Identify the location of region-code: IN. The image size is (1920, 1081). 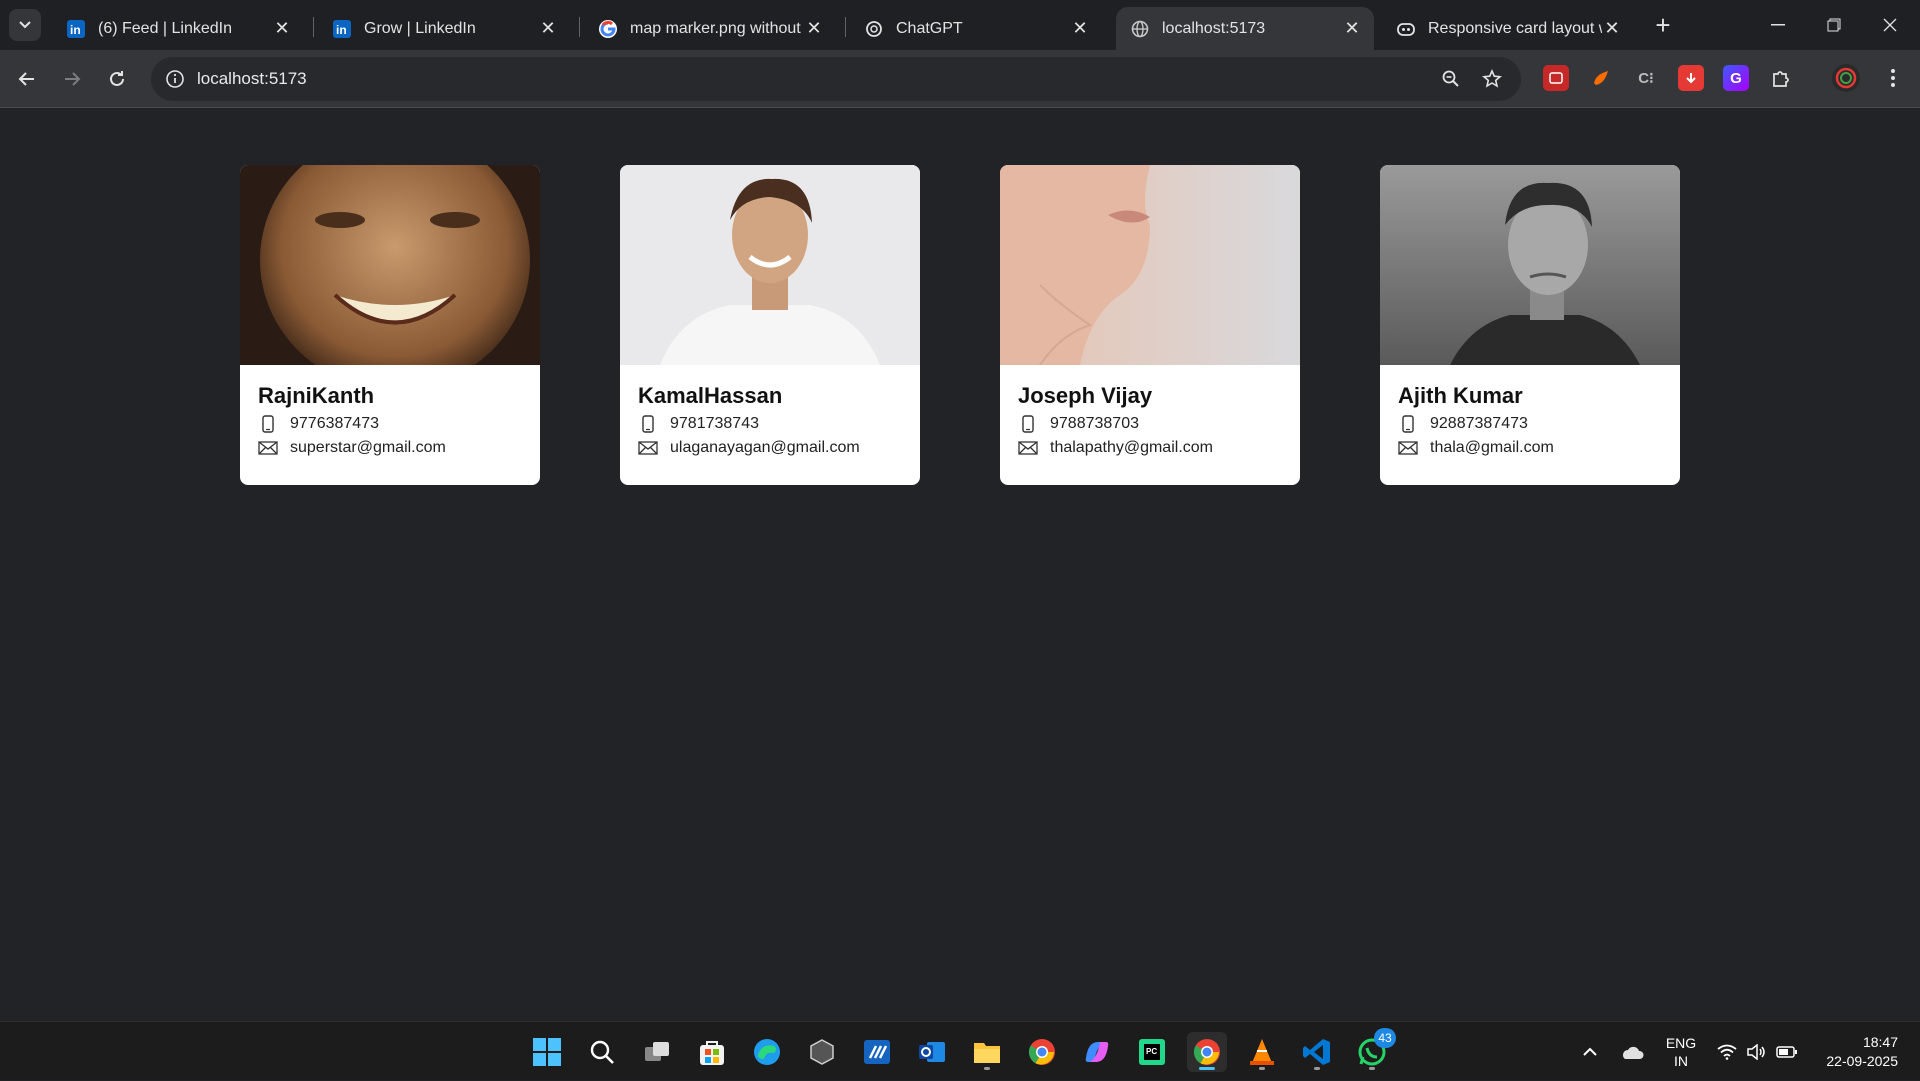
(1681, 1060).